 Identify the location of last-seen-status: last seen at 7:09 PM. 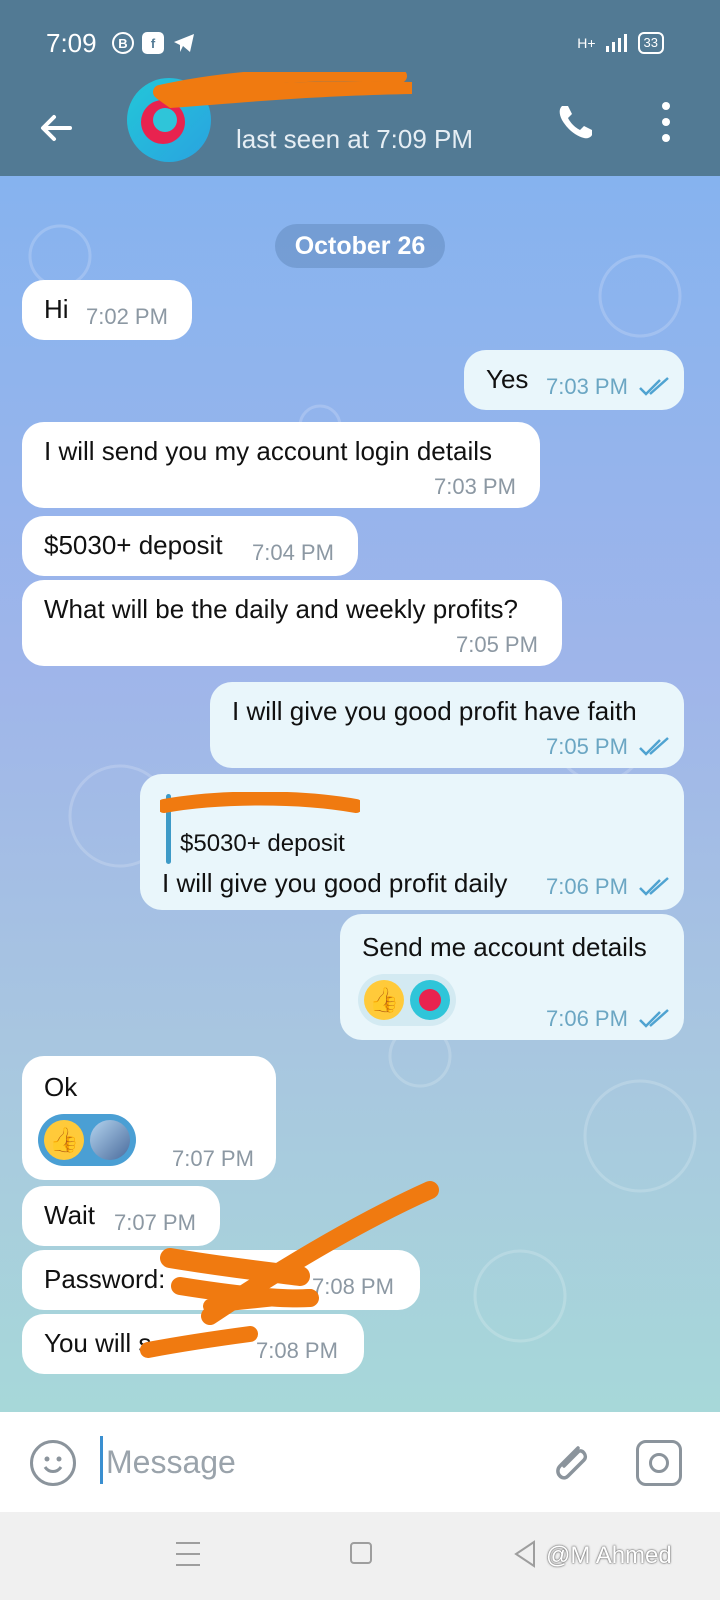
(355, 139).